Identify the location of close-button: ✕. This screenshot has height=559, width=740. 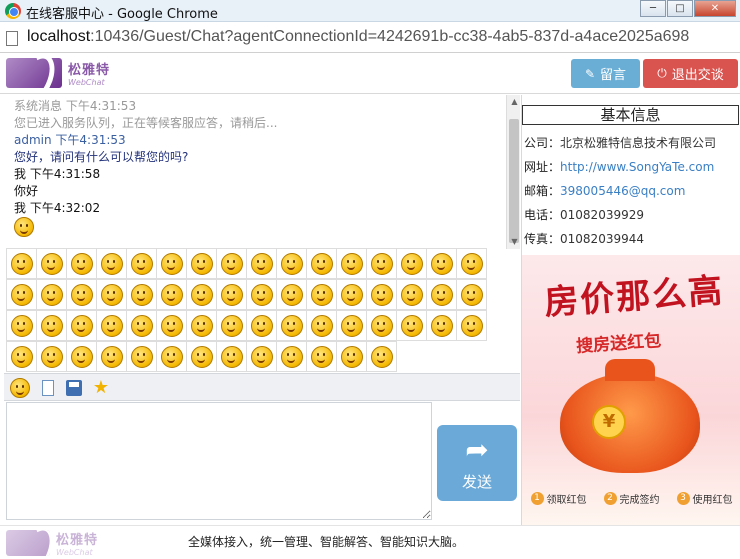
(715, 8).